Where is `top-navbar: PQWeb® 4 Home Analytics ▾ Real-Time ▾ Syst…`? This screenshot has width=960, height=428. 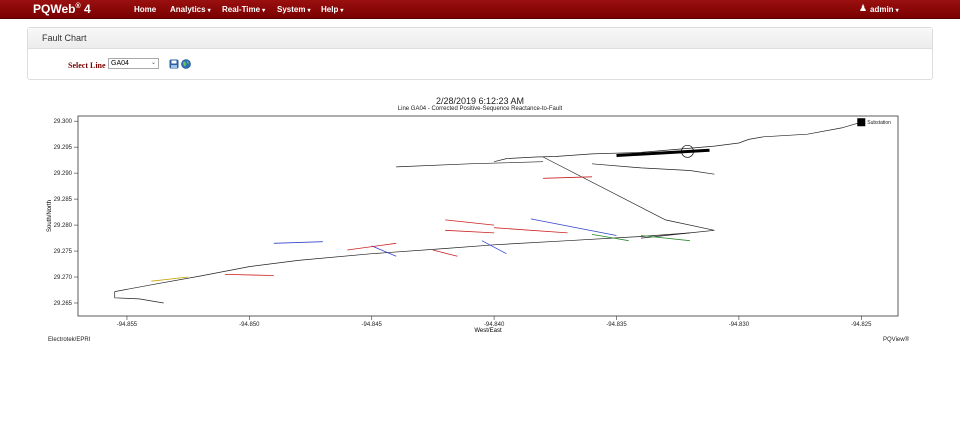
top-navbar: PQWeb® 4 Home Analytics ▾ Real-Time ▾ Syst… is located at coordinates (480, 9).